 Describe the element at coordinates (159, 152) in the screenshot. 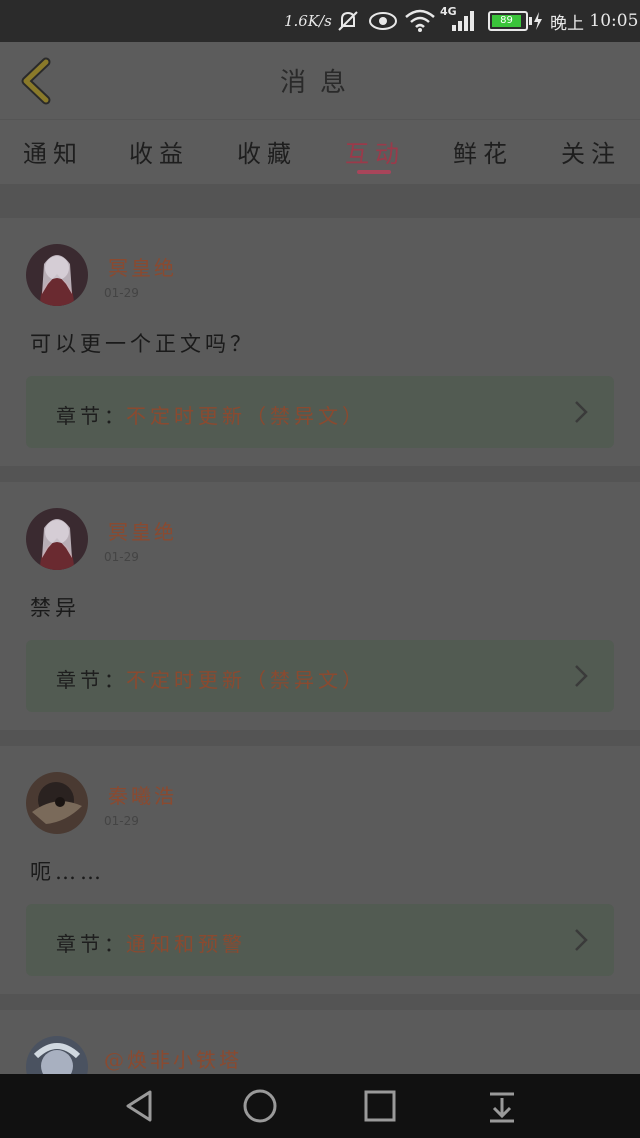

I see `tab-earnings: 收益` at that location.